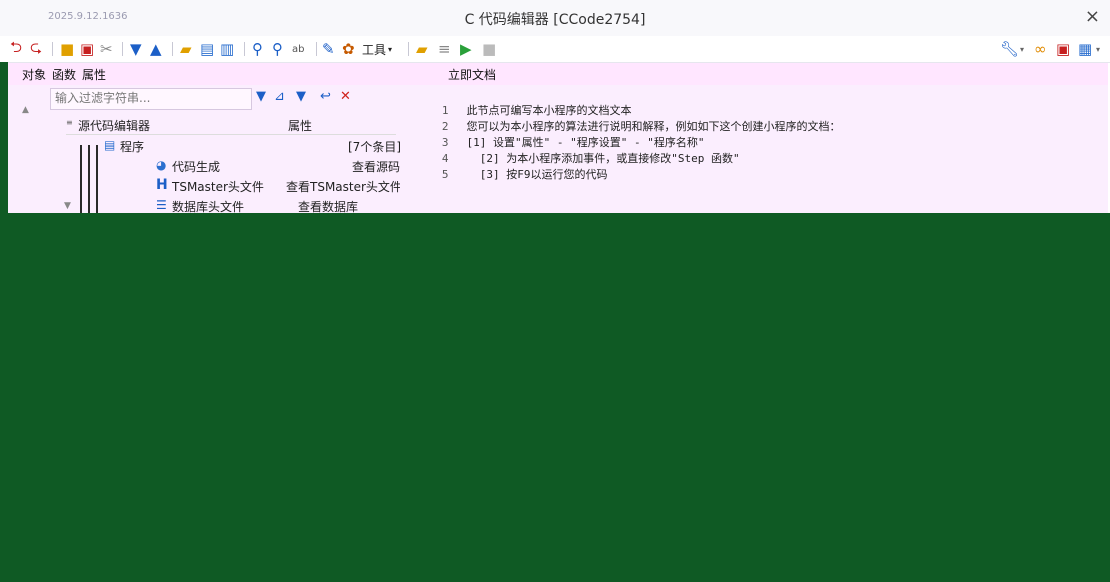 The image size is (1110, 582). What do you see at coordinates (136, 49) in the screenshot?
I see `move-down-icon: ▼` at bounding box center [136, 49].